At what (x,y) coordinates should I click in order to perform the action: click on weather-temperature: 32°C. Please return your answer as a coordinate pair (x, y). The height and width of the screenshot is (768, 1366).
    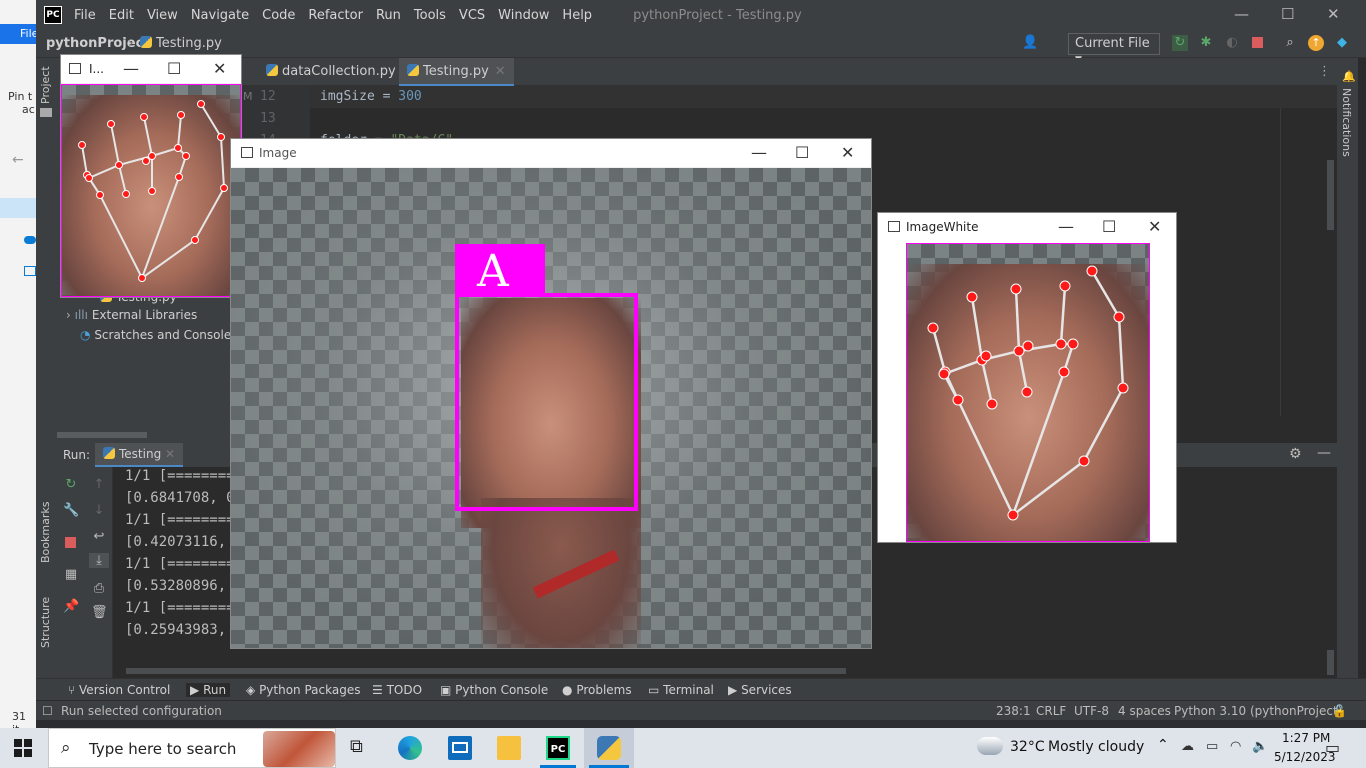
    Looking at the image, I should click on (1027, 747).